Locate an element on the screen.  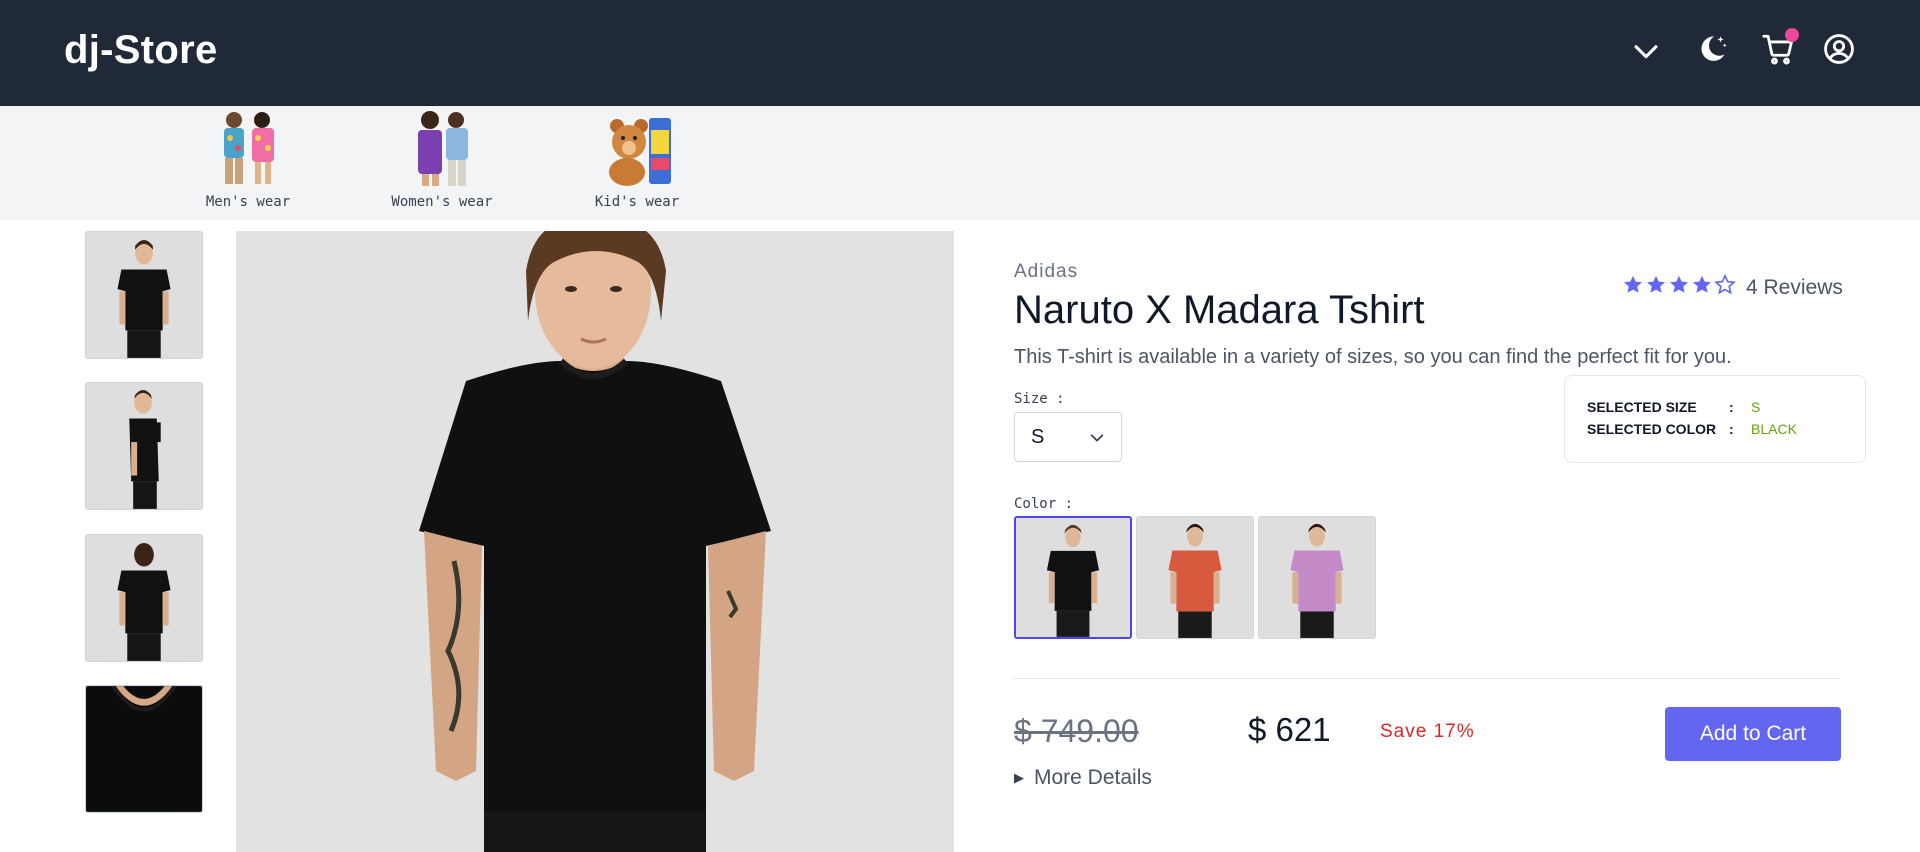
category-label: Women's wear is located at coordinates (442, 202).